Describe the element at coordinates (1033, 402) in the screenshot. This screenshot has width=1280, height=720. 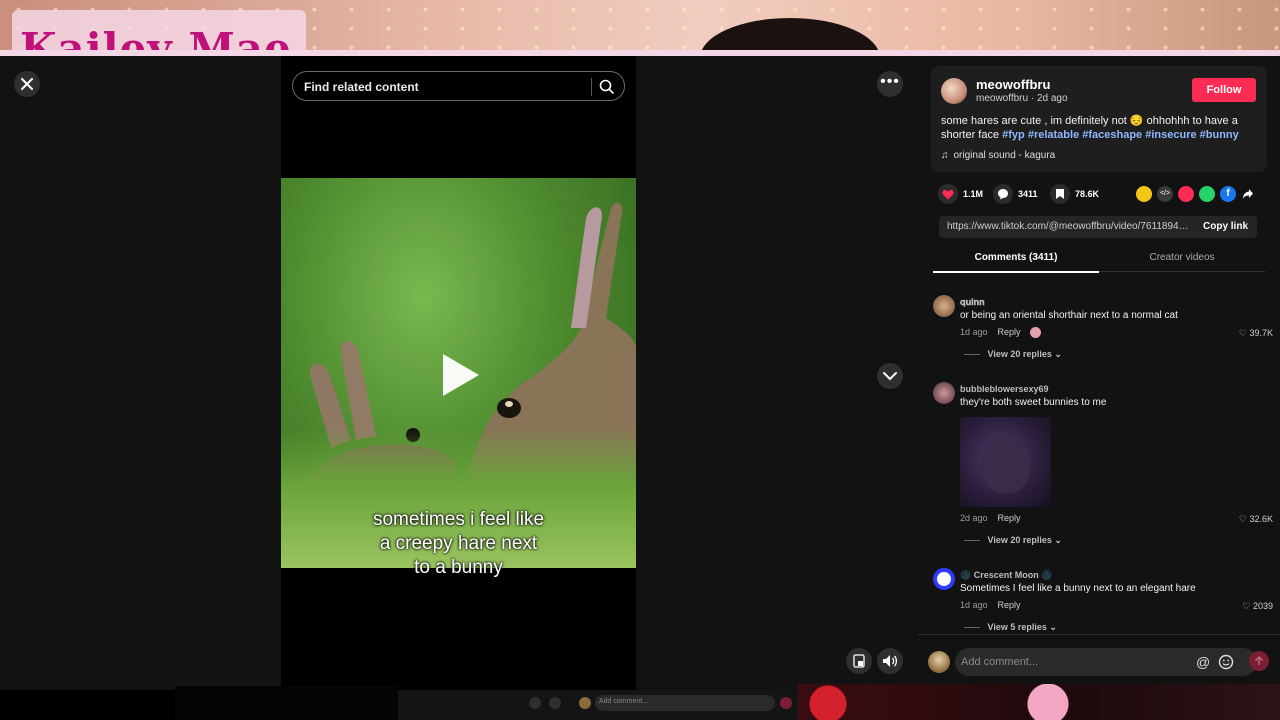
I see `comment-text: they're both sweet bunnies to me` at that location.